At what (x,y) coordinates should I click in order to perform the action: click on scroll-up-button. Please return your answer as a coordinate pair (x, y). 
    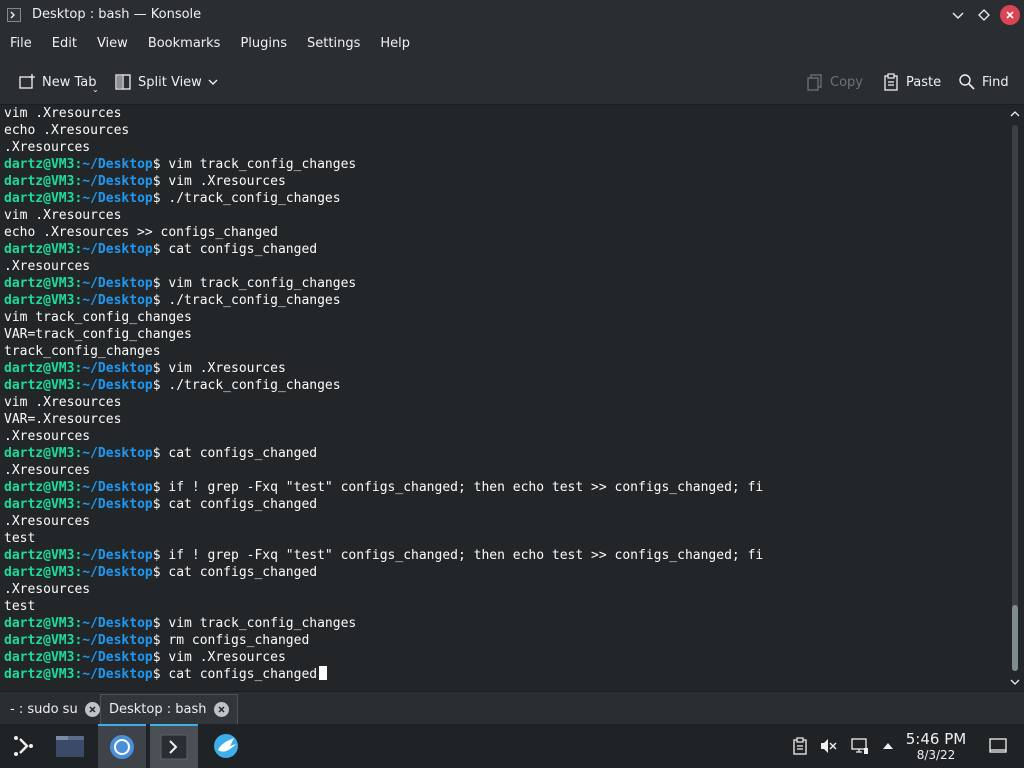
    Looking at the image, I should click on (1015, 114).